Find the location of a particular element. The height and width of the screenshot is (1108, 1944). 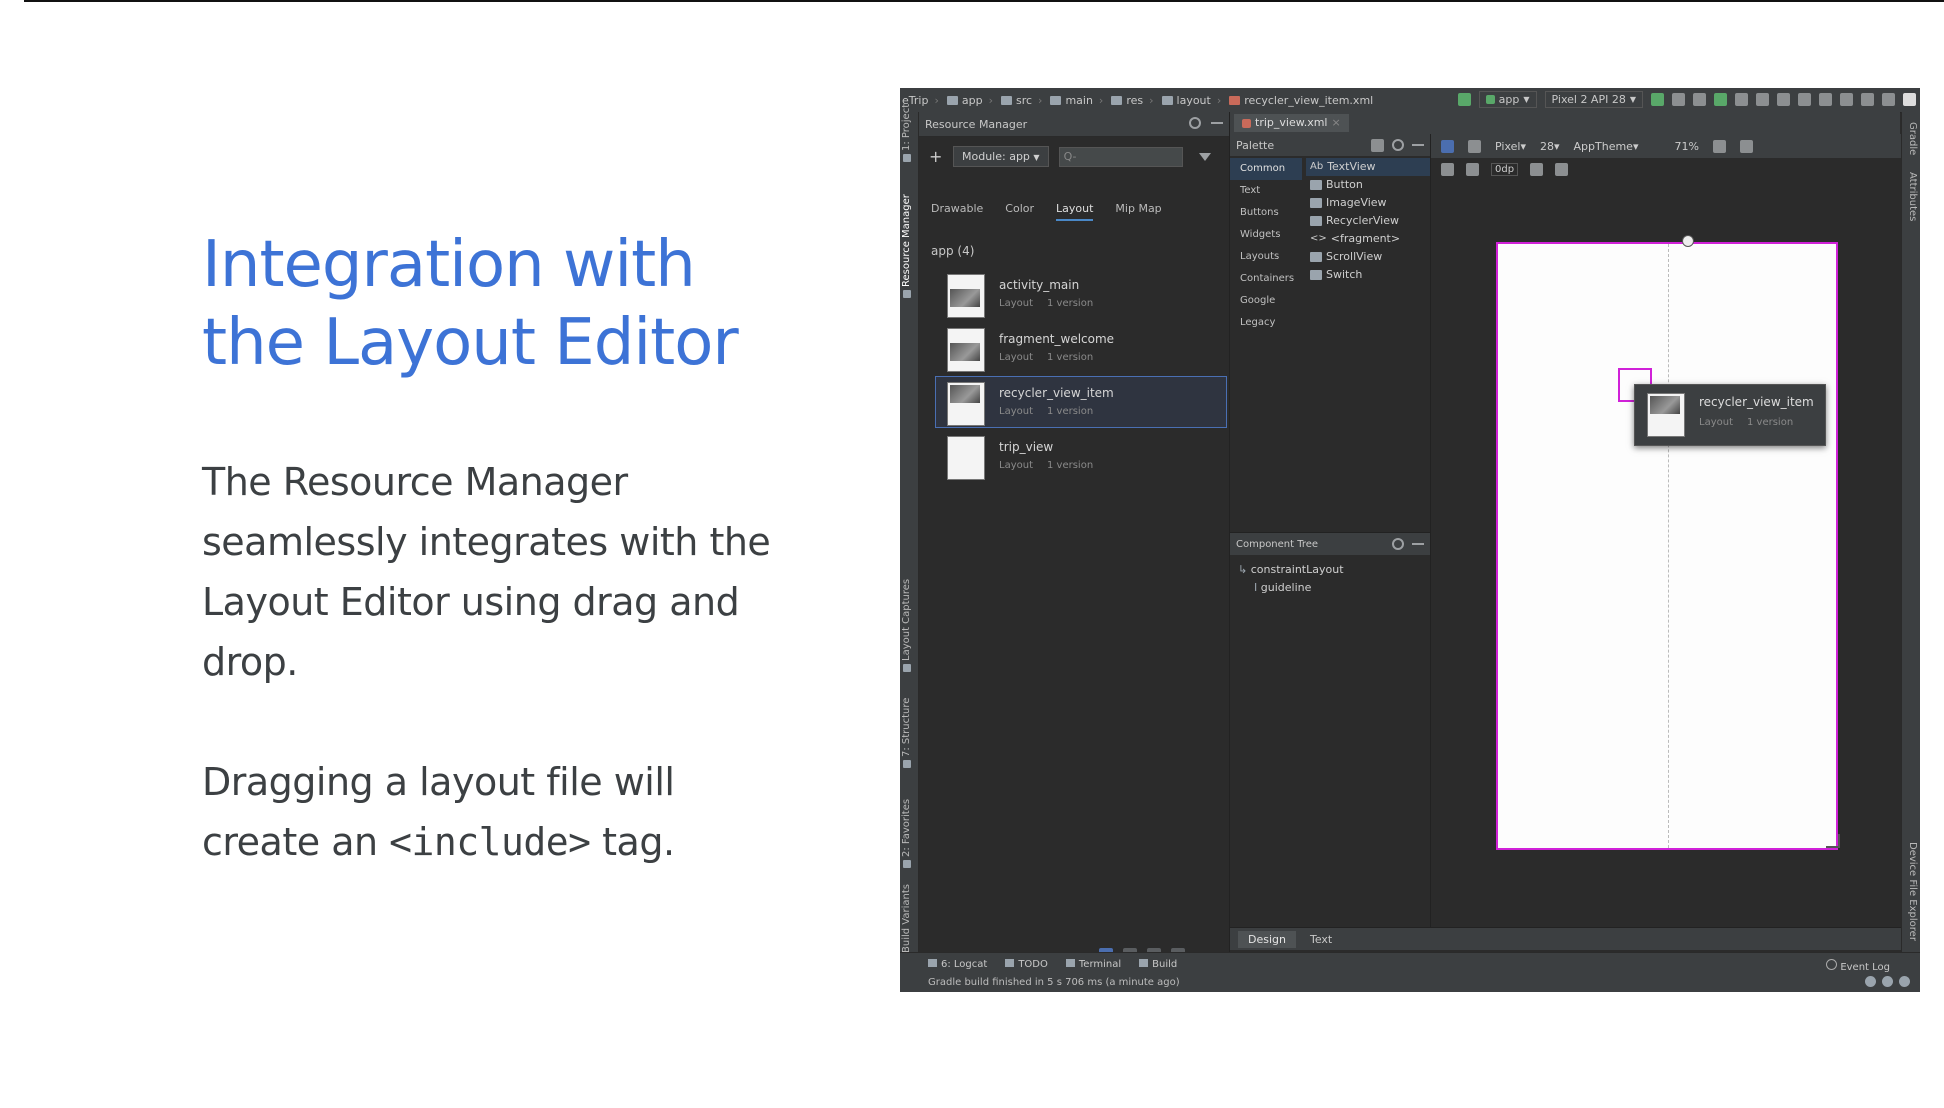

layers-icon is located at coordinates (1447, 146).